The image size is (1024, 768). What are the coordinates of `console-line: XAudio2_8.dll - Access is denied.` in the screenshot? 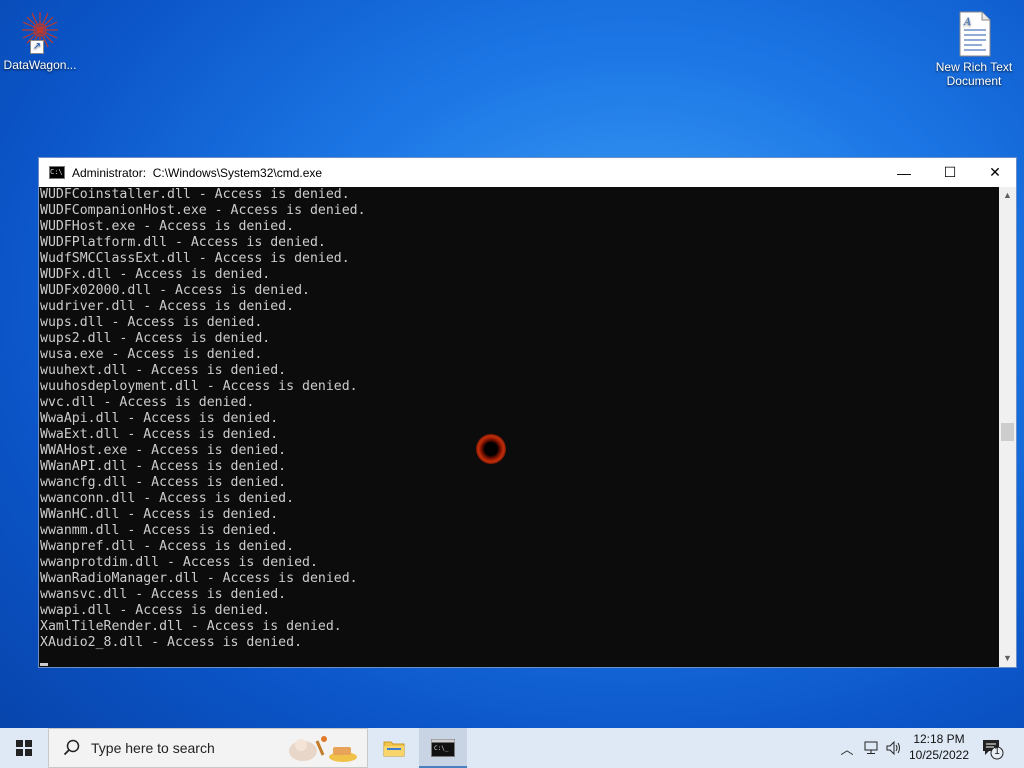 It's located at (171, 642).